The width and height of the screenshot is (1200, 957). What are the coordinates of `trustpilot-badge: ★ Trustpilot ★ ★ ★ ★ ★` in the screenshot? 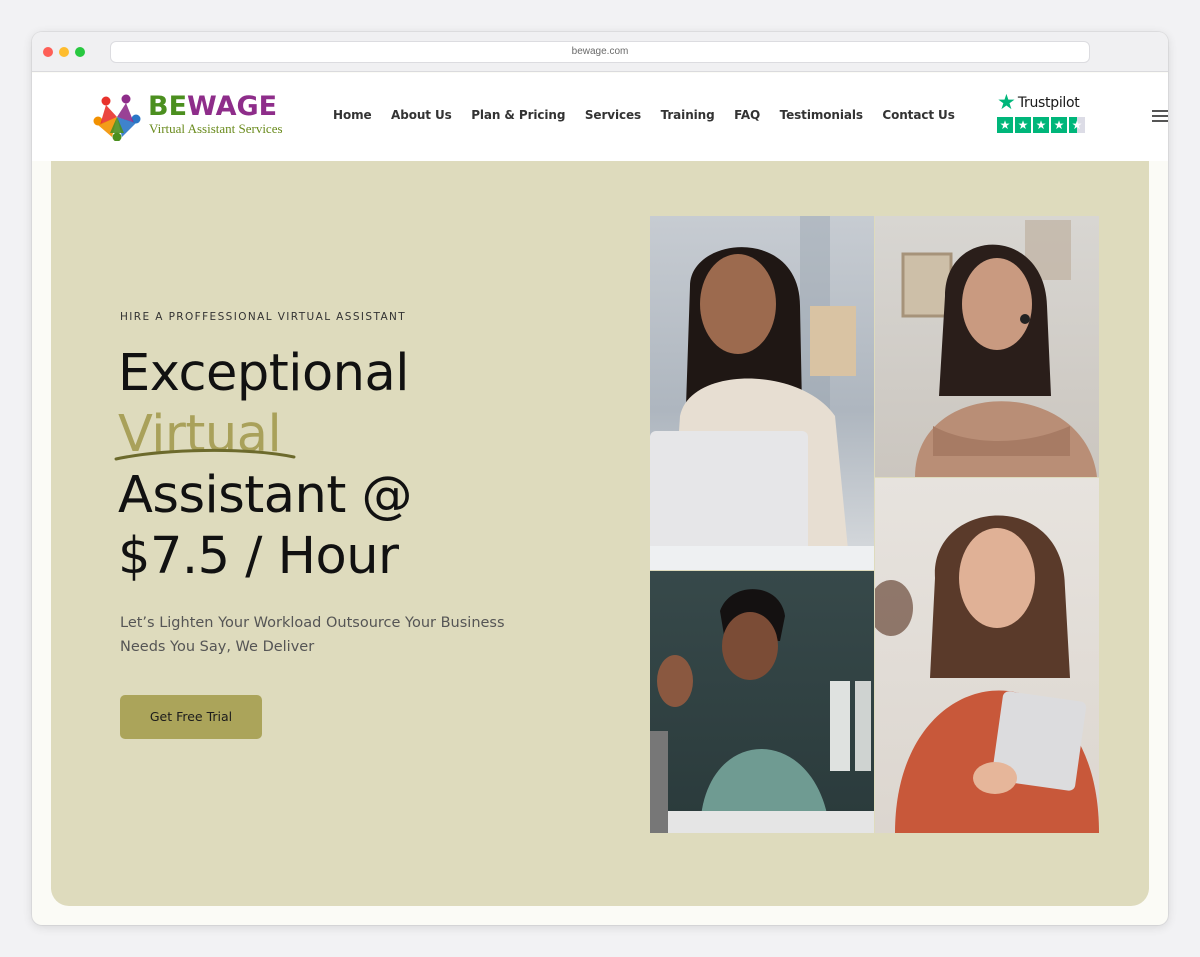 It's located at (1043, 114).